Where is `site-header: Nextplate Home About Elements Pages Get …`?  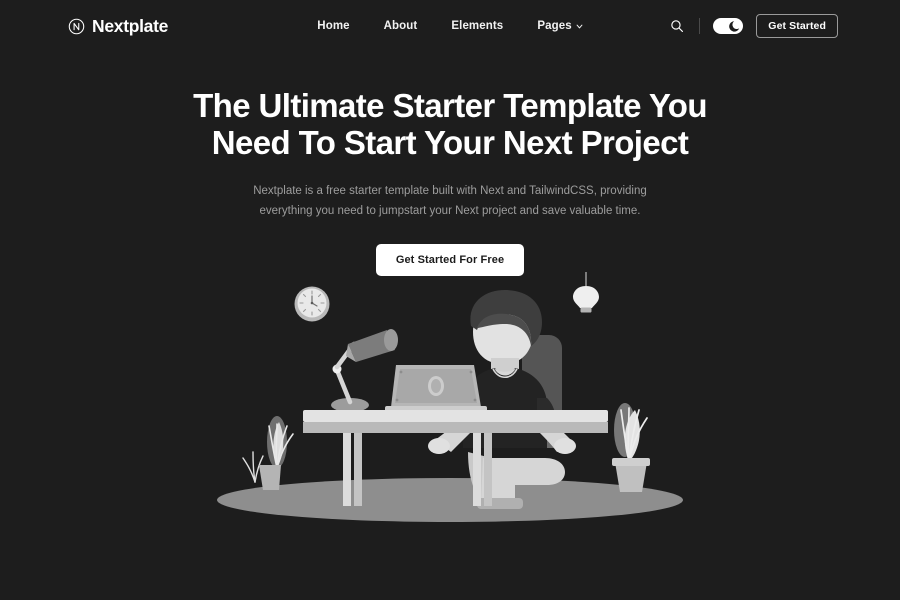 site-header: Nextplate Home About Elements Pages Get … is located at coordinates (450, 26).